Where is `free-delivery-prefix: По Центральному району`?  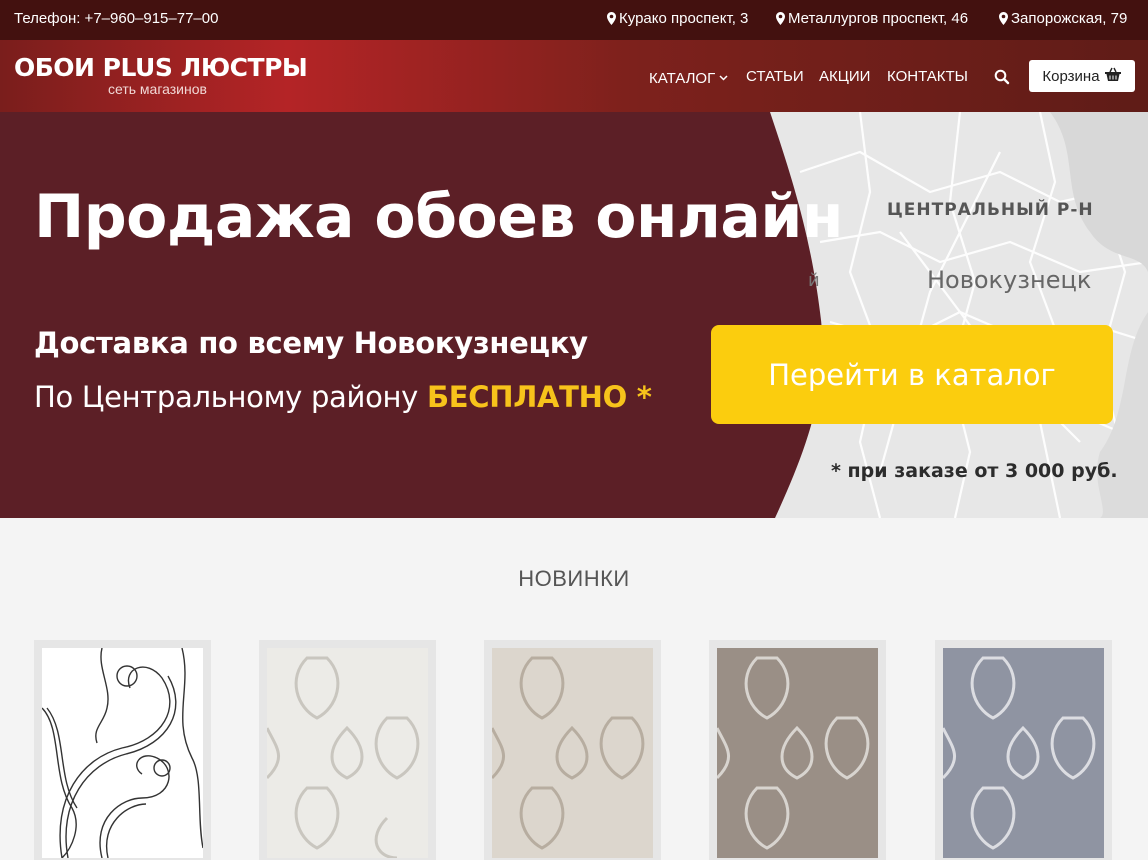
free-delivery-prefix: По Центральному району is located at coordinates (230, 397).